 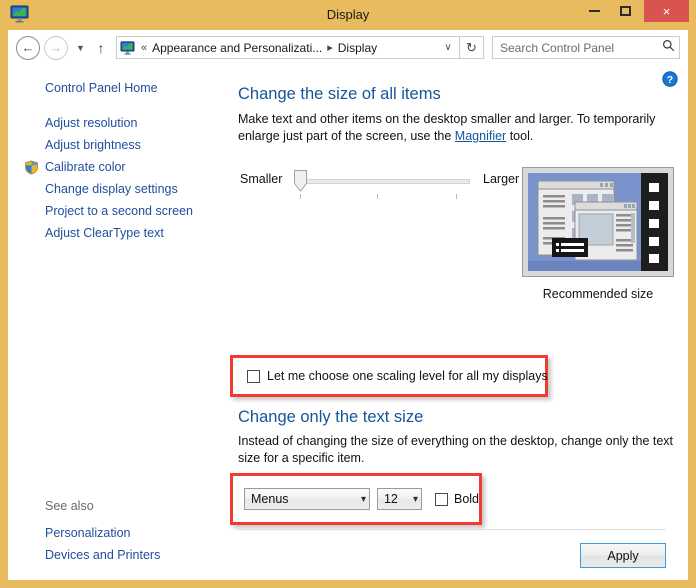 I want to click on see-also-label: See also, so click(x=69, y=506).